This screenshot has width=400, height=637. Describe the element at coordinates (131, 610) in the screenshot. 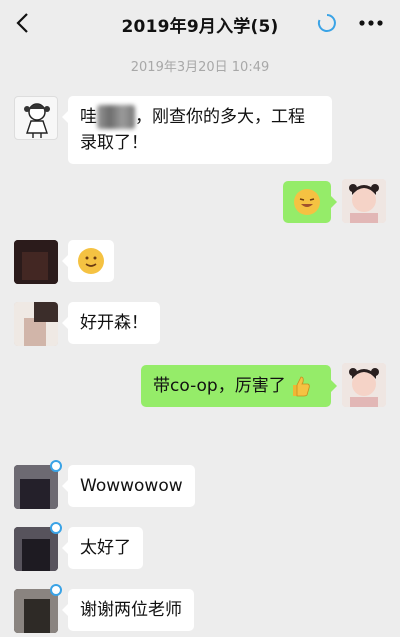

I see `message-text: 谢谢两位老师` at that location.